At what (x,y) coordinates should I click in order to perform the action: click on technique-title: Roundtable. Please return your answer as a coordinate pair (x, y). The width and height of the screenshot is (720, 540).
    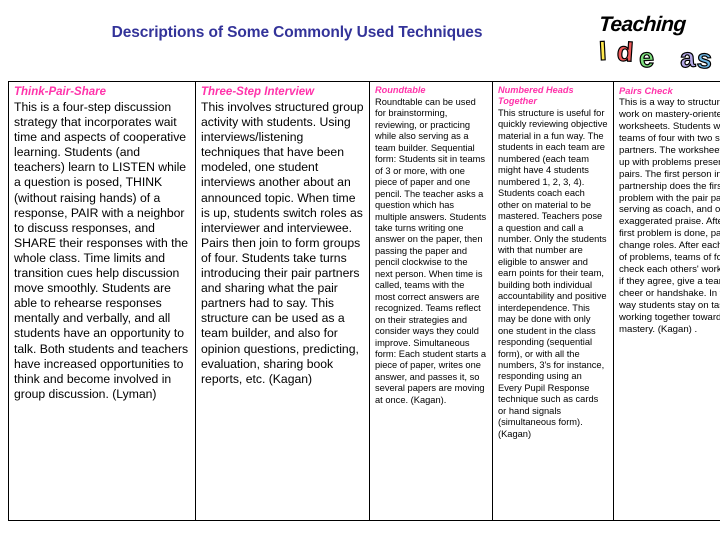
    Looking at the image, I should click on (400, 90).